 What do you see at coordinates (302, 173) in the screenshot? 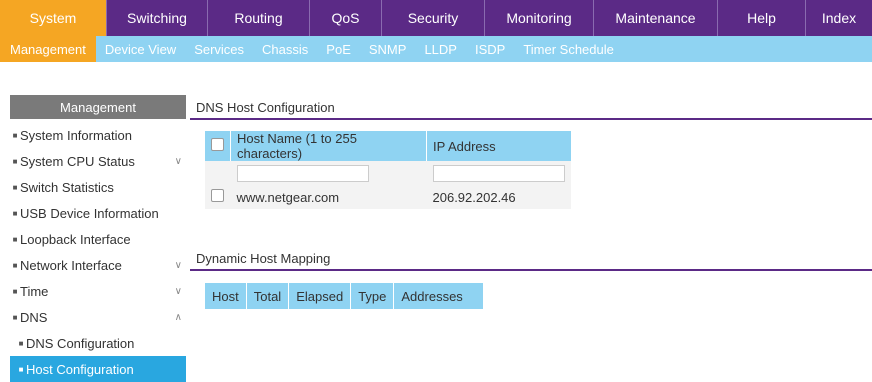
I see `host-name-input` at bounding box center [302, 173].